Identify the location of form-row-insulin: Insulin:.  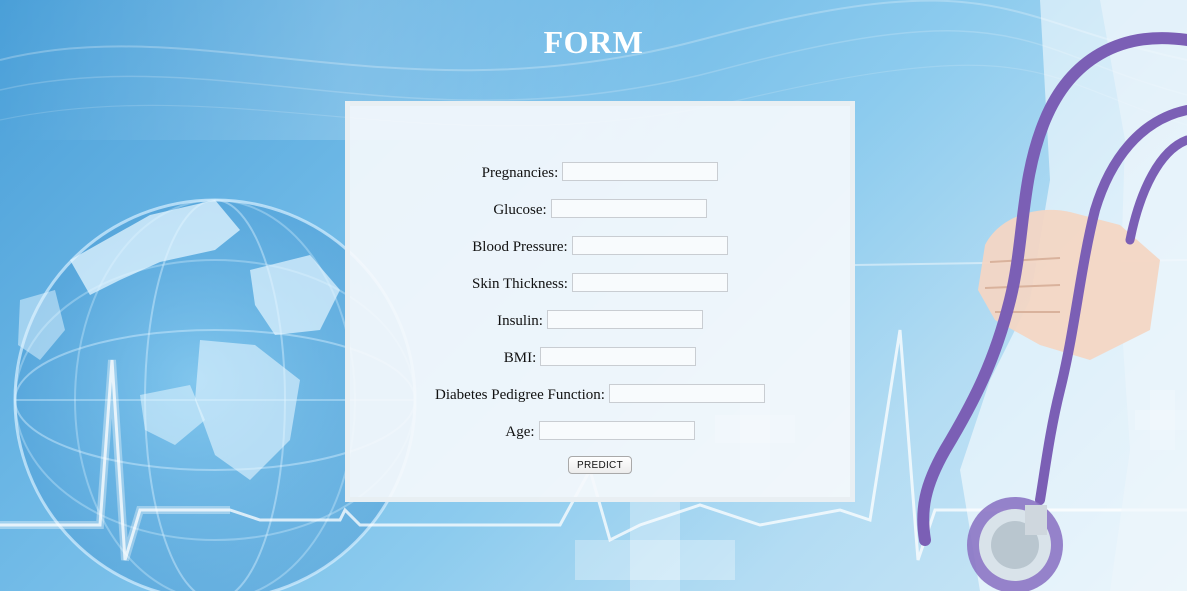
(600, 328).